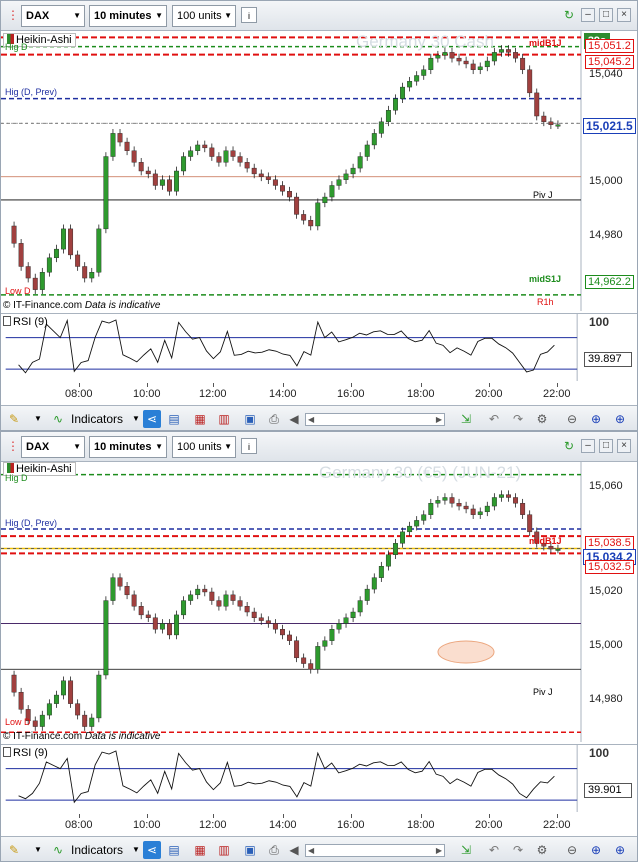  What do you see at coordinates (319, 347) in the screenshot?
I see `rsi-panel-top` at bounding box center [319, 347].